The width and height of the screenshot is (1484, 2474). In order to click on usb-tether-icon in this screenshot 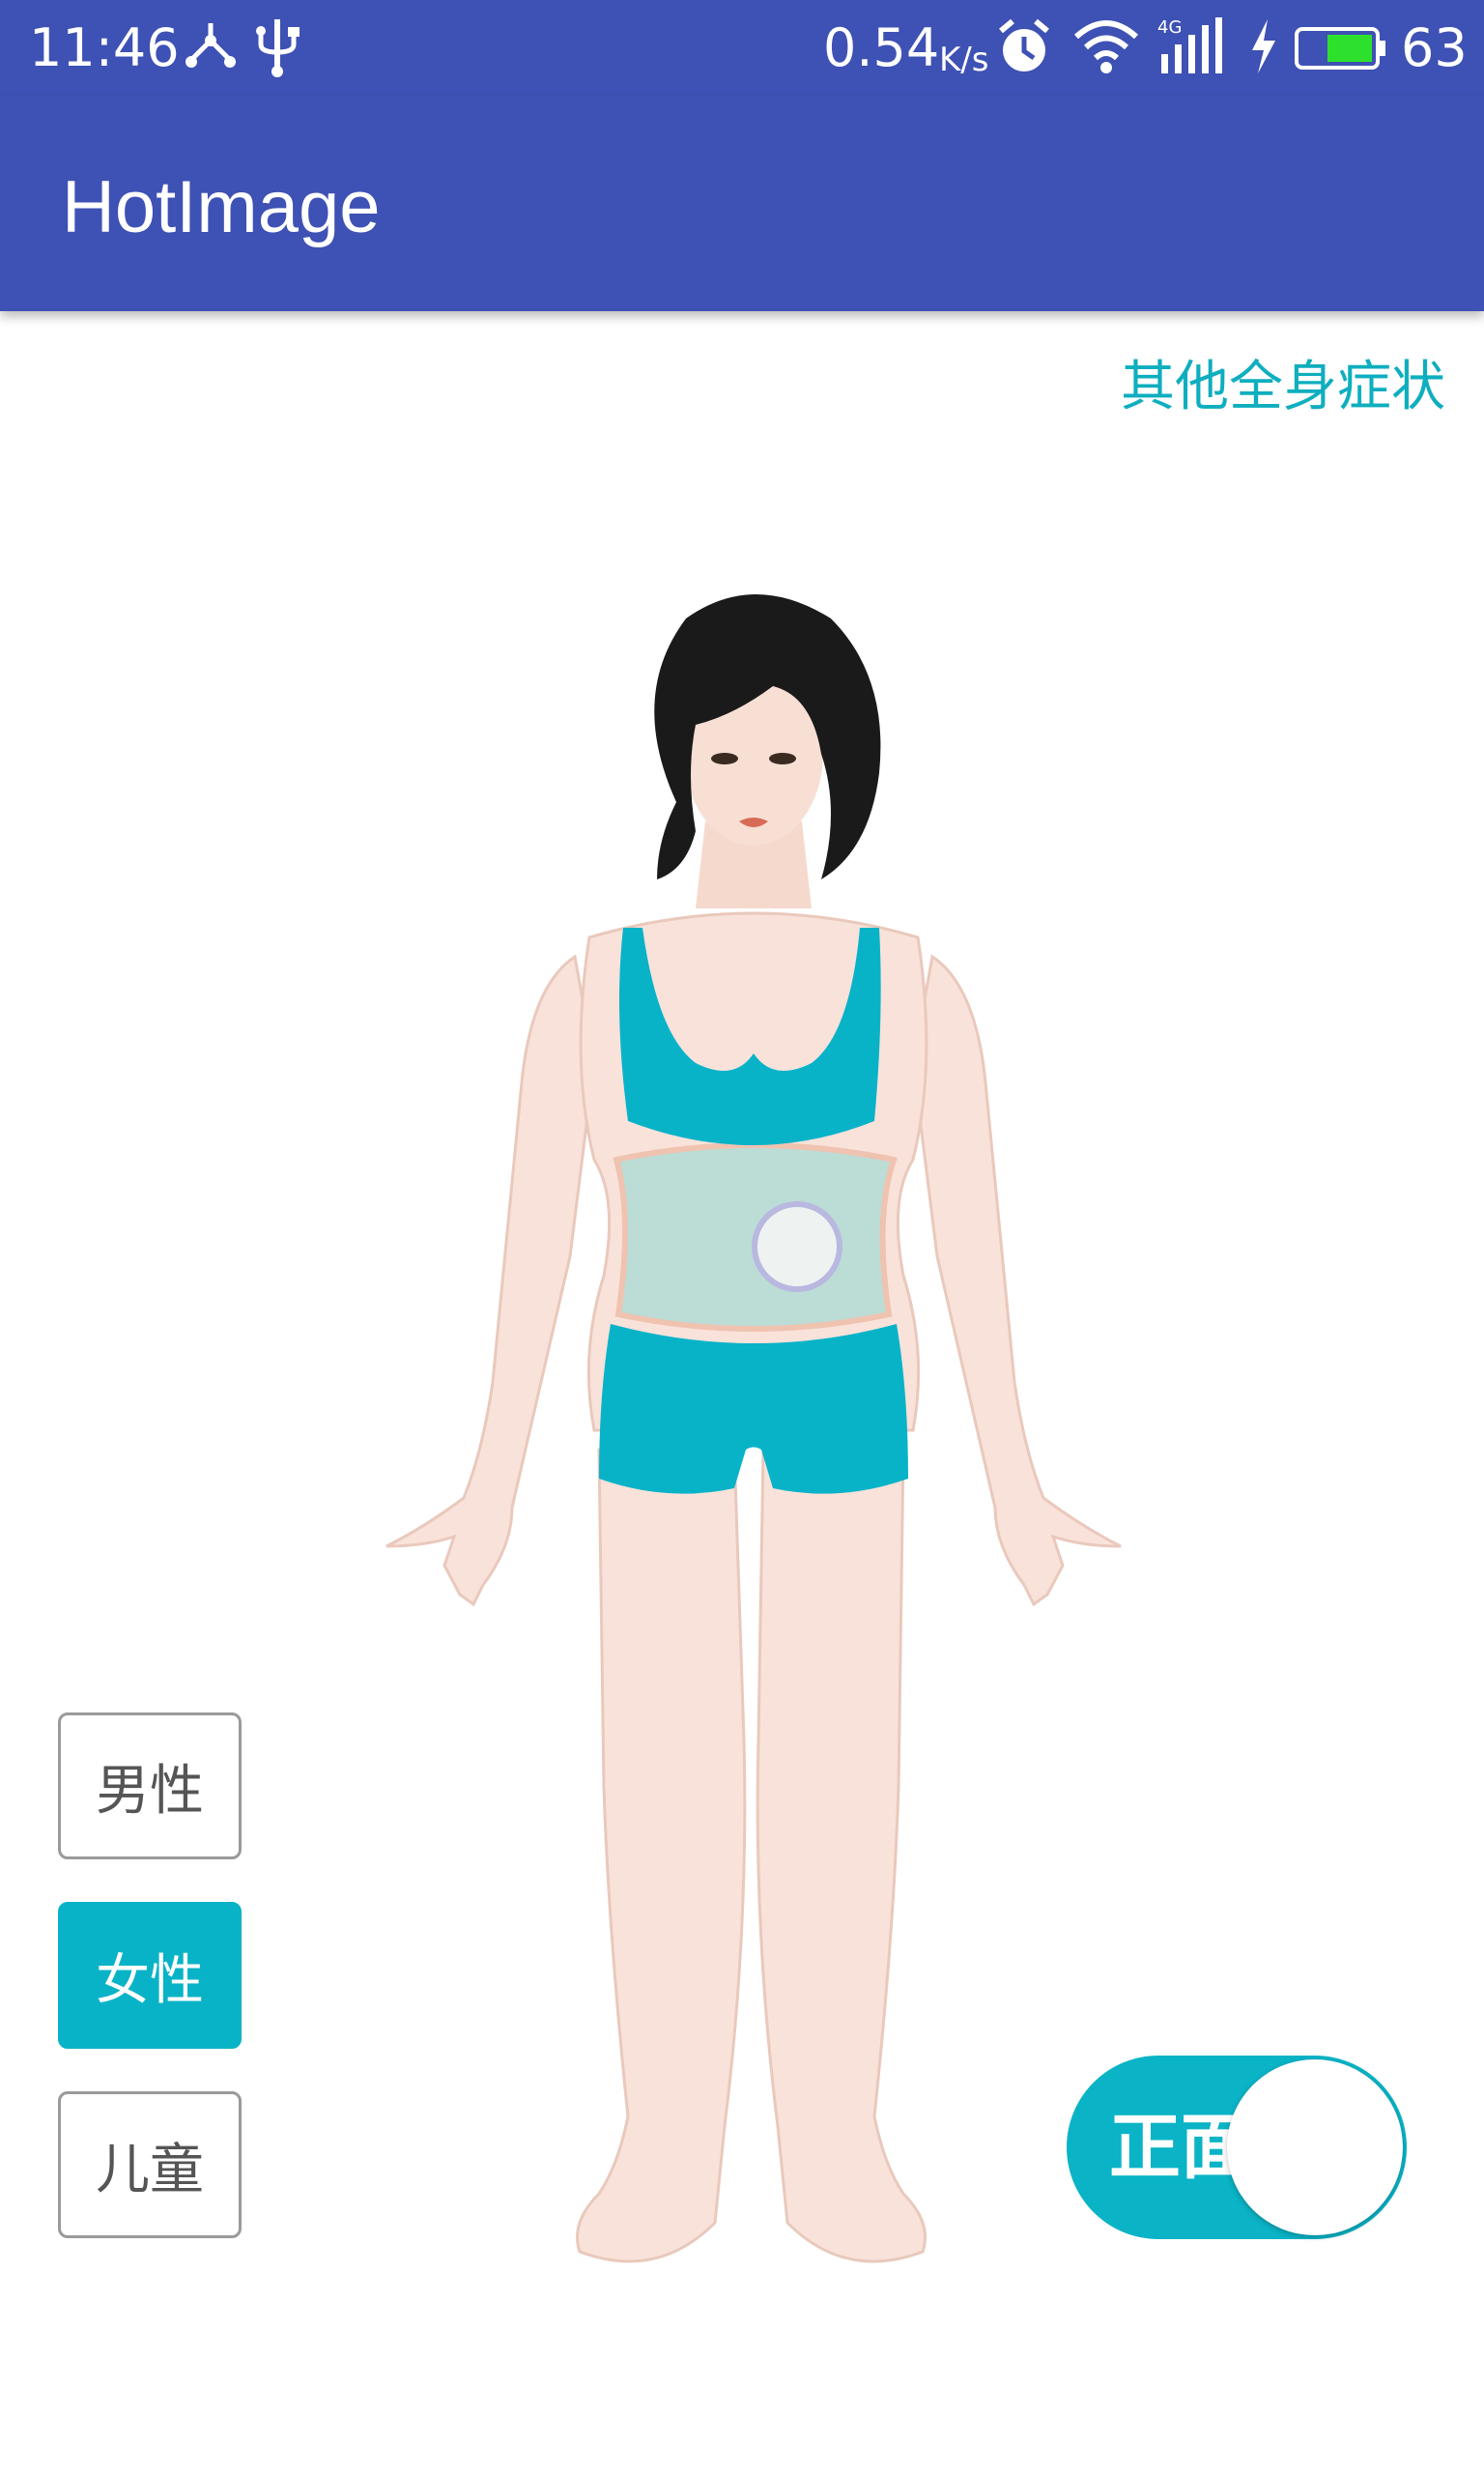, I will do `click(211, 48)`.